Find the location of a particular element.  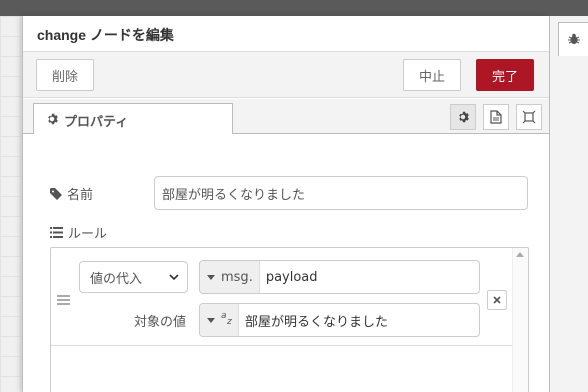

tab-appearance-button is located at coordinates (529, 117).